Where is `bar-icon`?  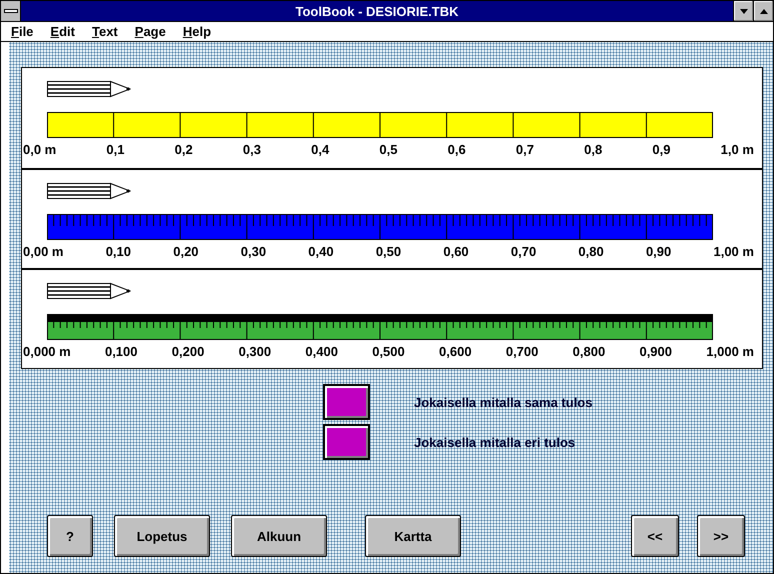 bar-icon is located at coordinates (11, 11).